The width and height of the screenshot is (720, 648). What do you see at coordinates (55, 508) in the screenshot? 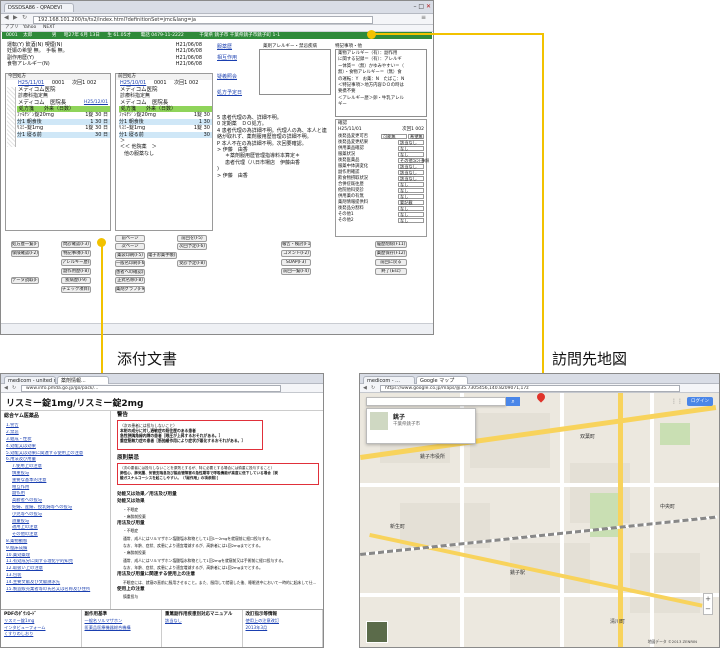
I see `toc-item: 妊婦、産婦、授乳婦等への投与` at bounding box center [55, 508].